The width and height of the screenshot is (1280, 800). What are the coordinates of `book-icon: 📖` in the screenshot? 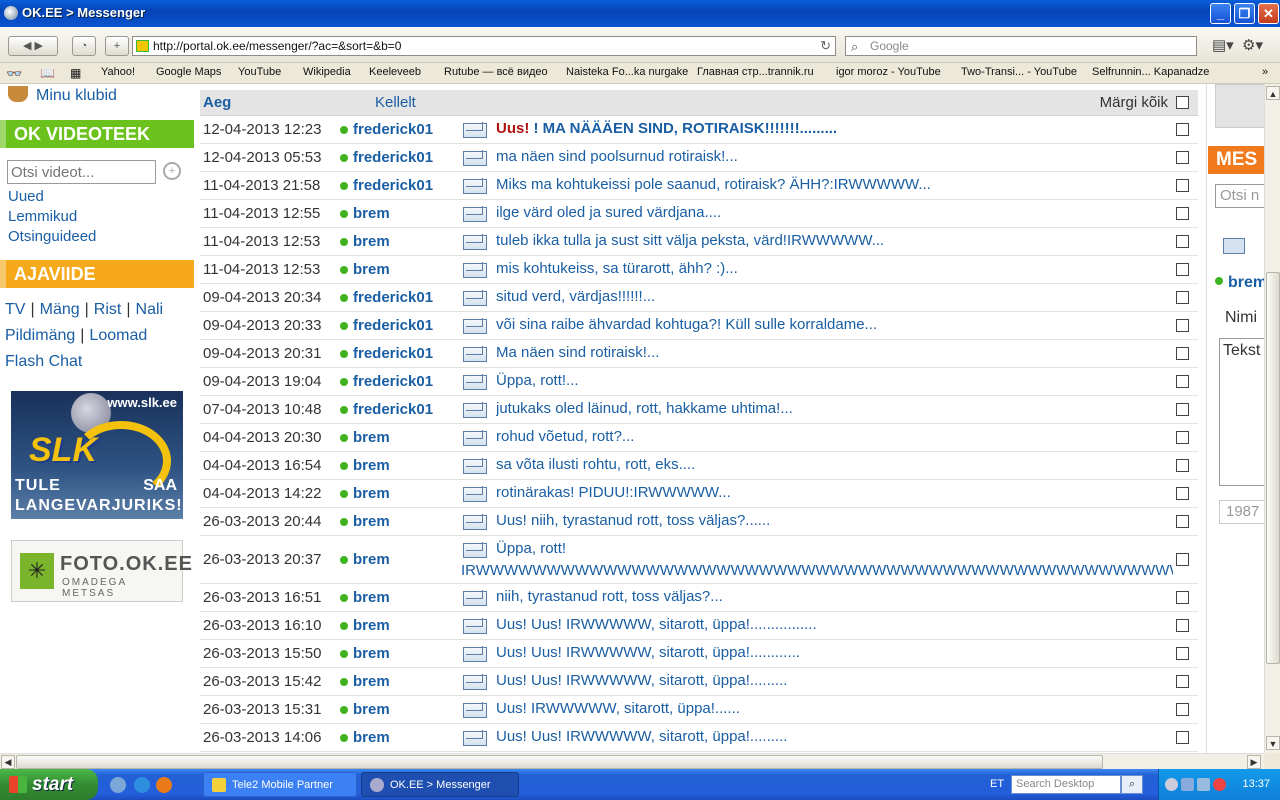 It's located at (47, 73).